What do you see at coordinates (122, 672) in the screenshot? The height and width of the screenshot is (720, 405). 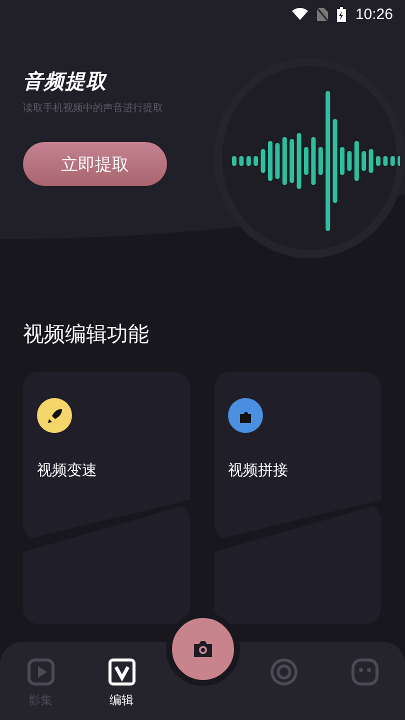 I see `v-icon` at bounding box center [122, 672].